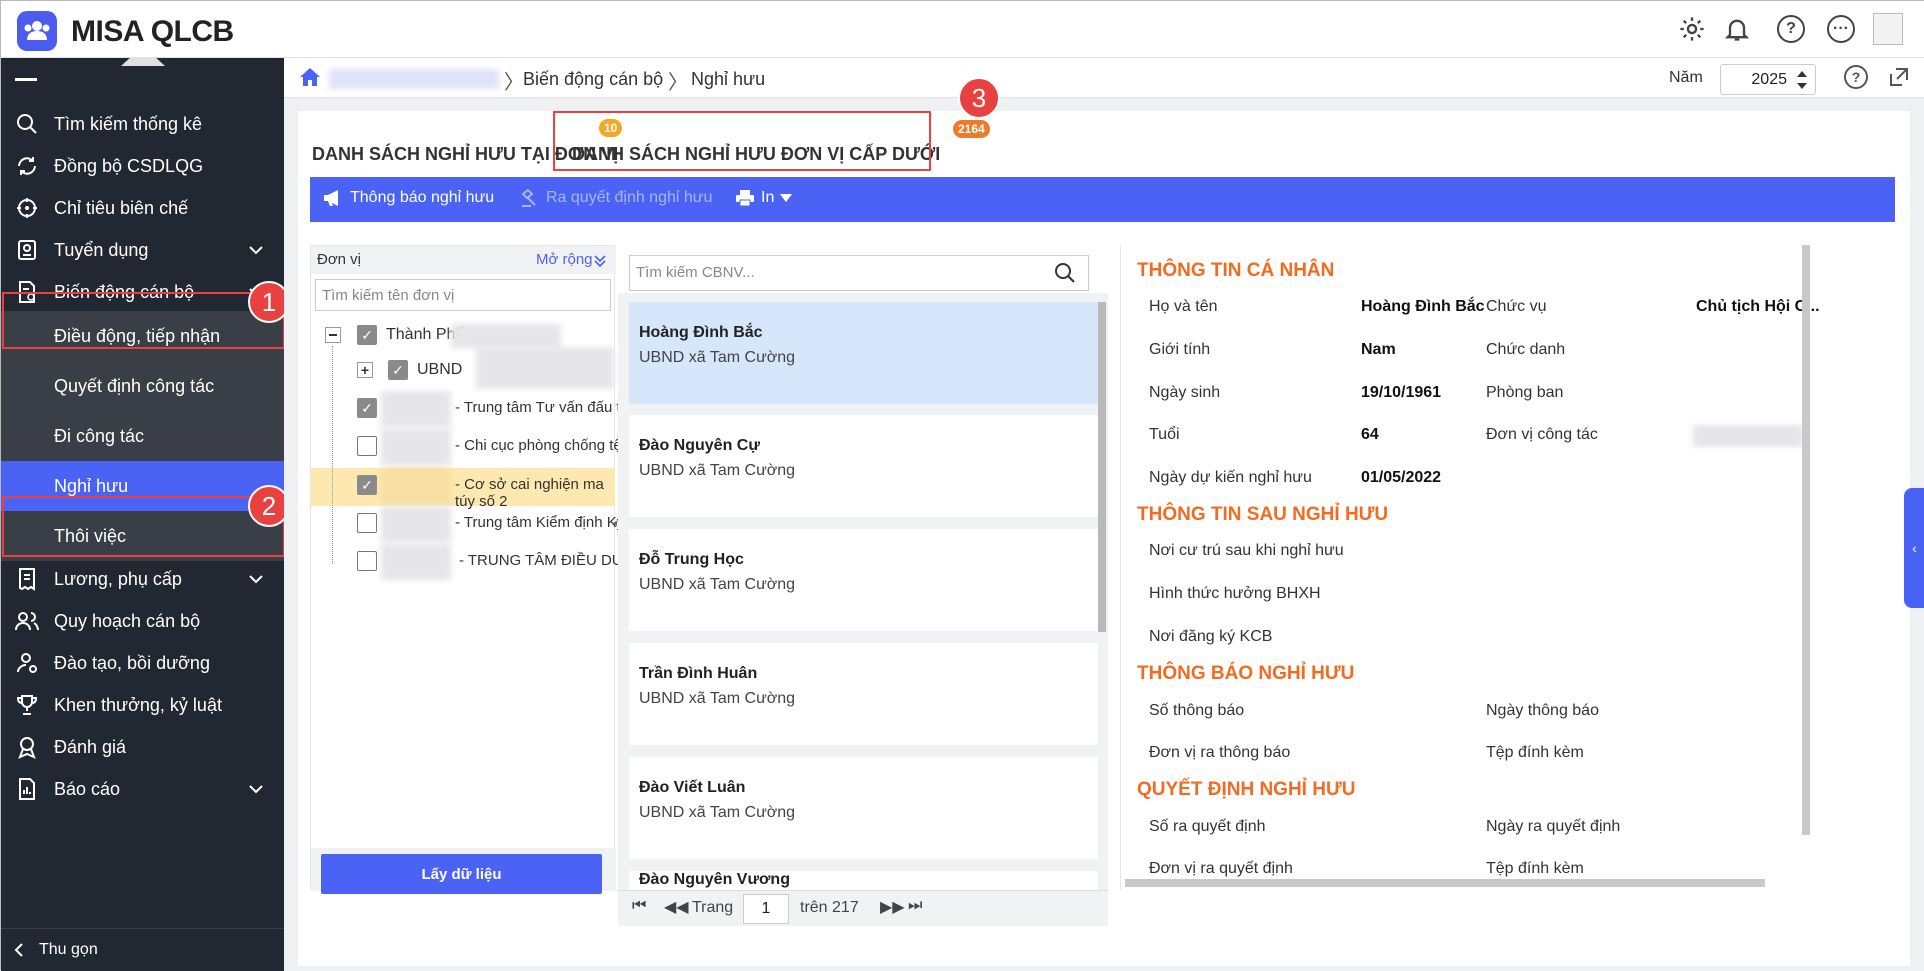 This screenshot has height=971, width=1924. What do you see at coordinates (892, 907) in the screenshot?
I see `next-page-icon: ▶▶` at bounding box center [892, 907].